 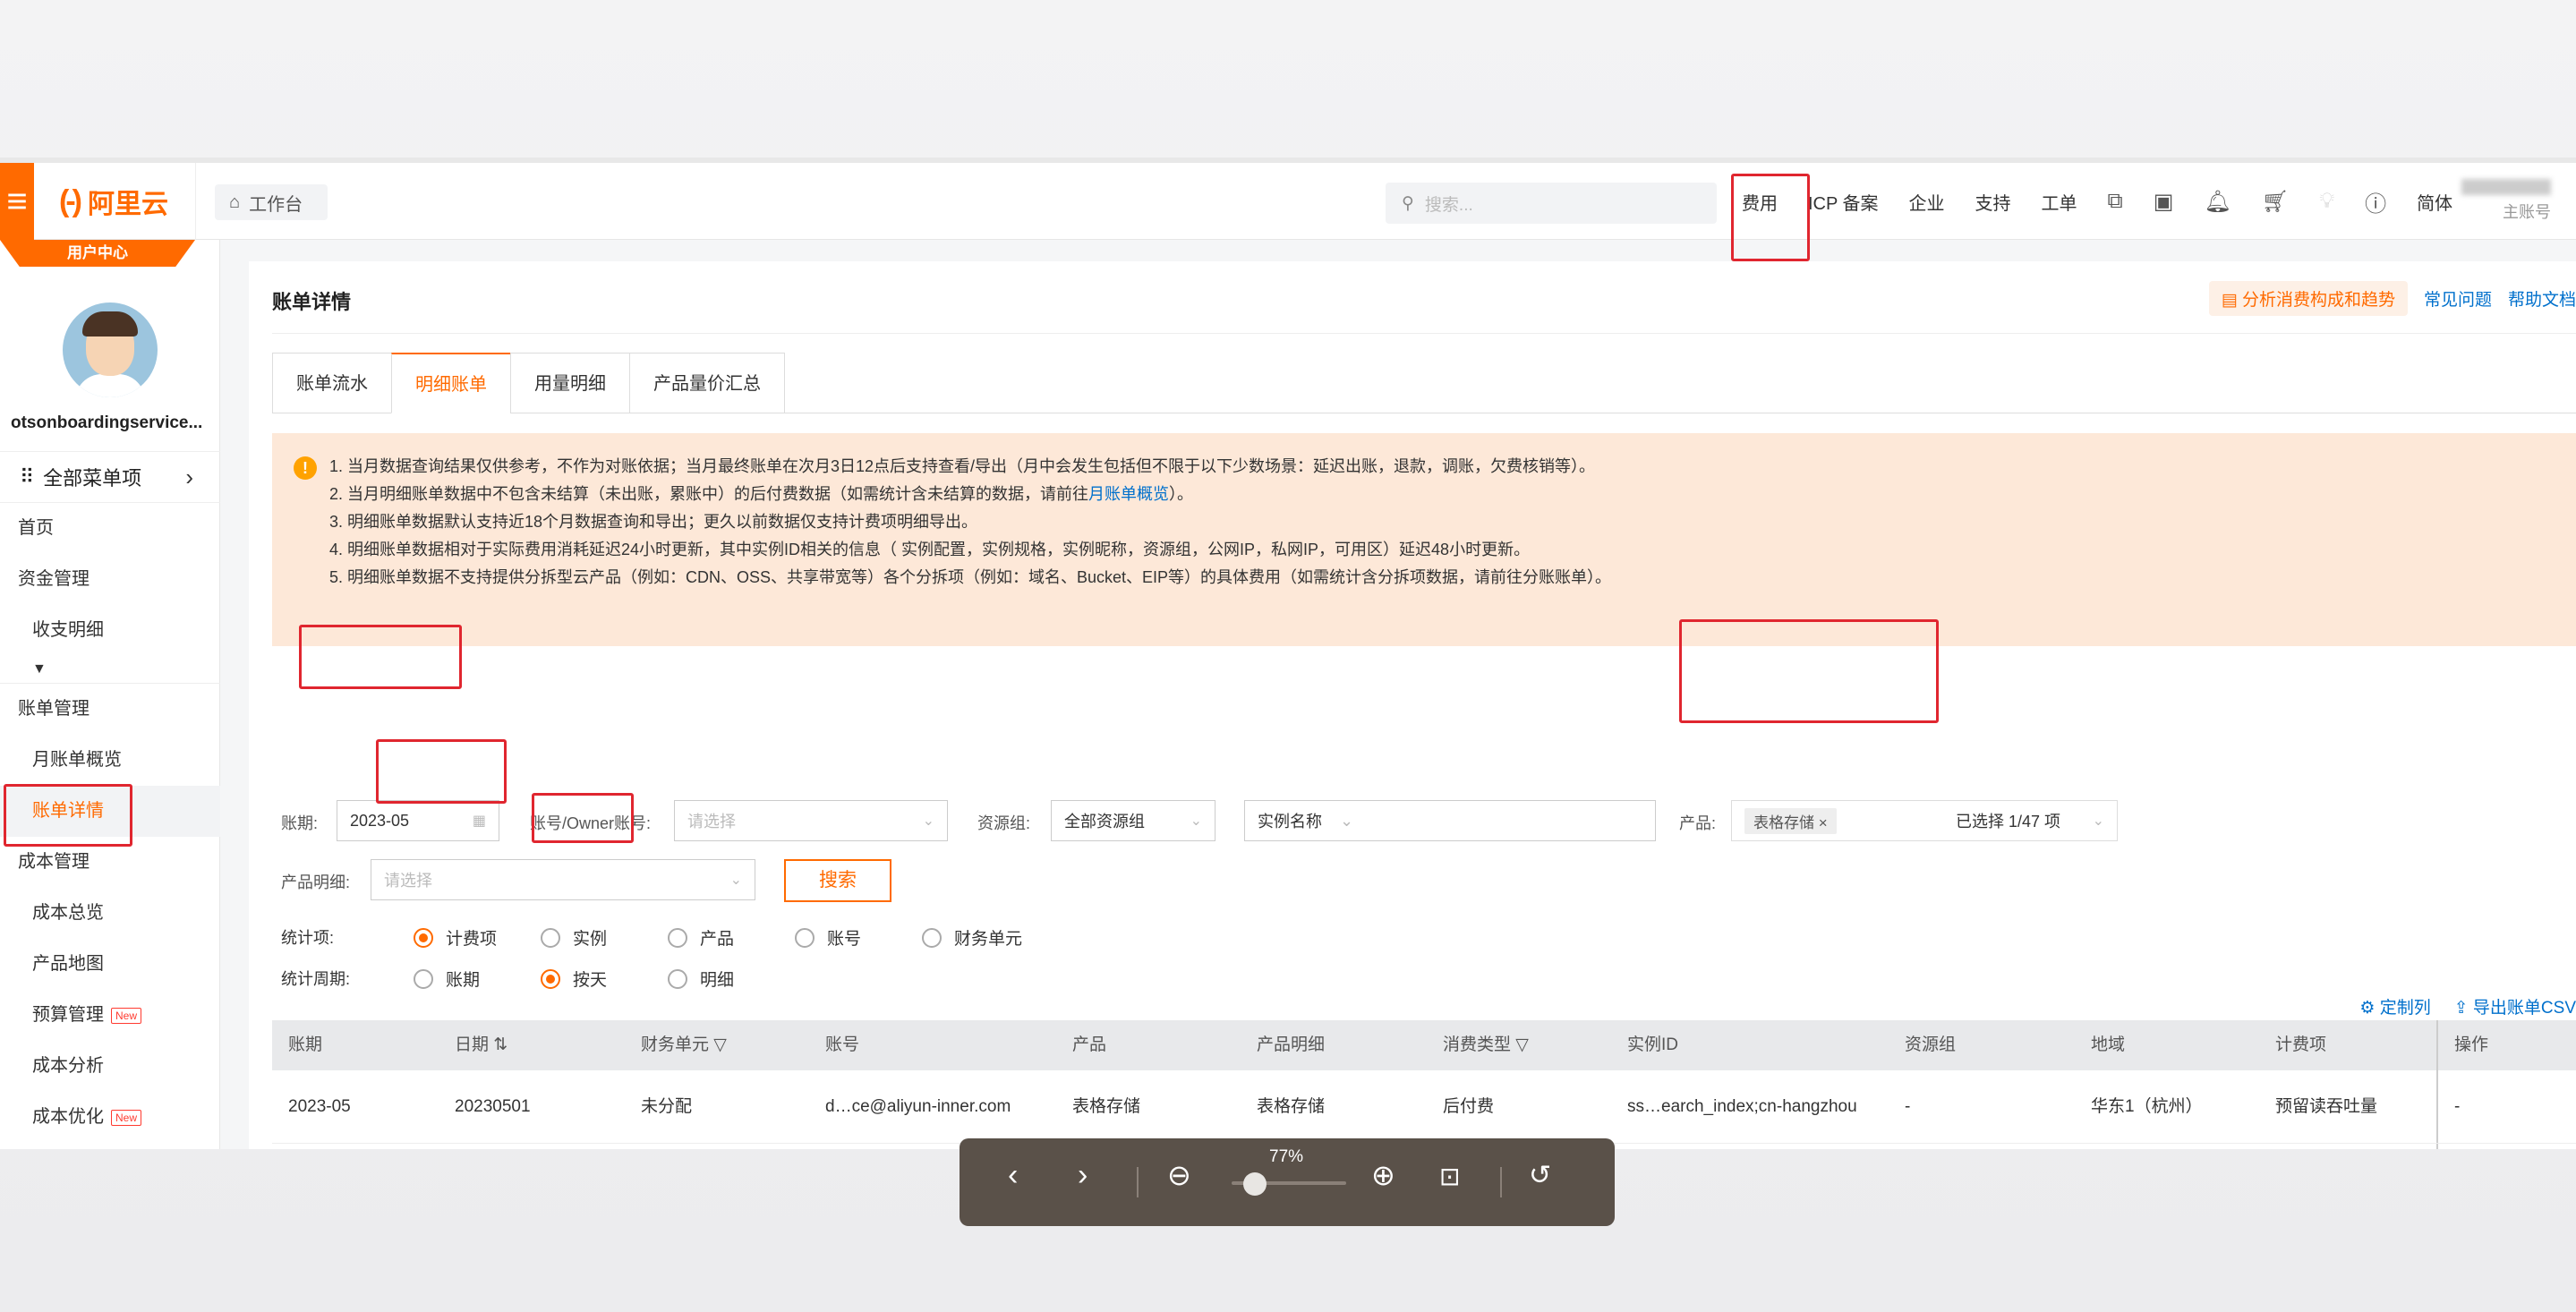 What do you see at coordinates (1290, 822) in the screenshot?
I see `instance-name-value: 实例名称` at bounding box center [1290, 822].